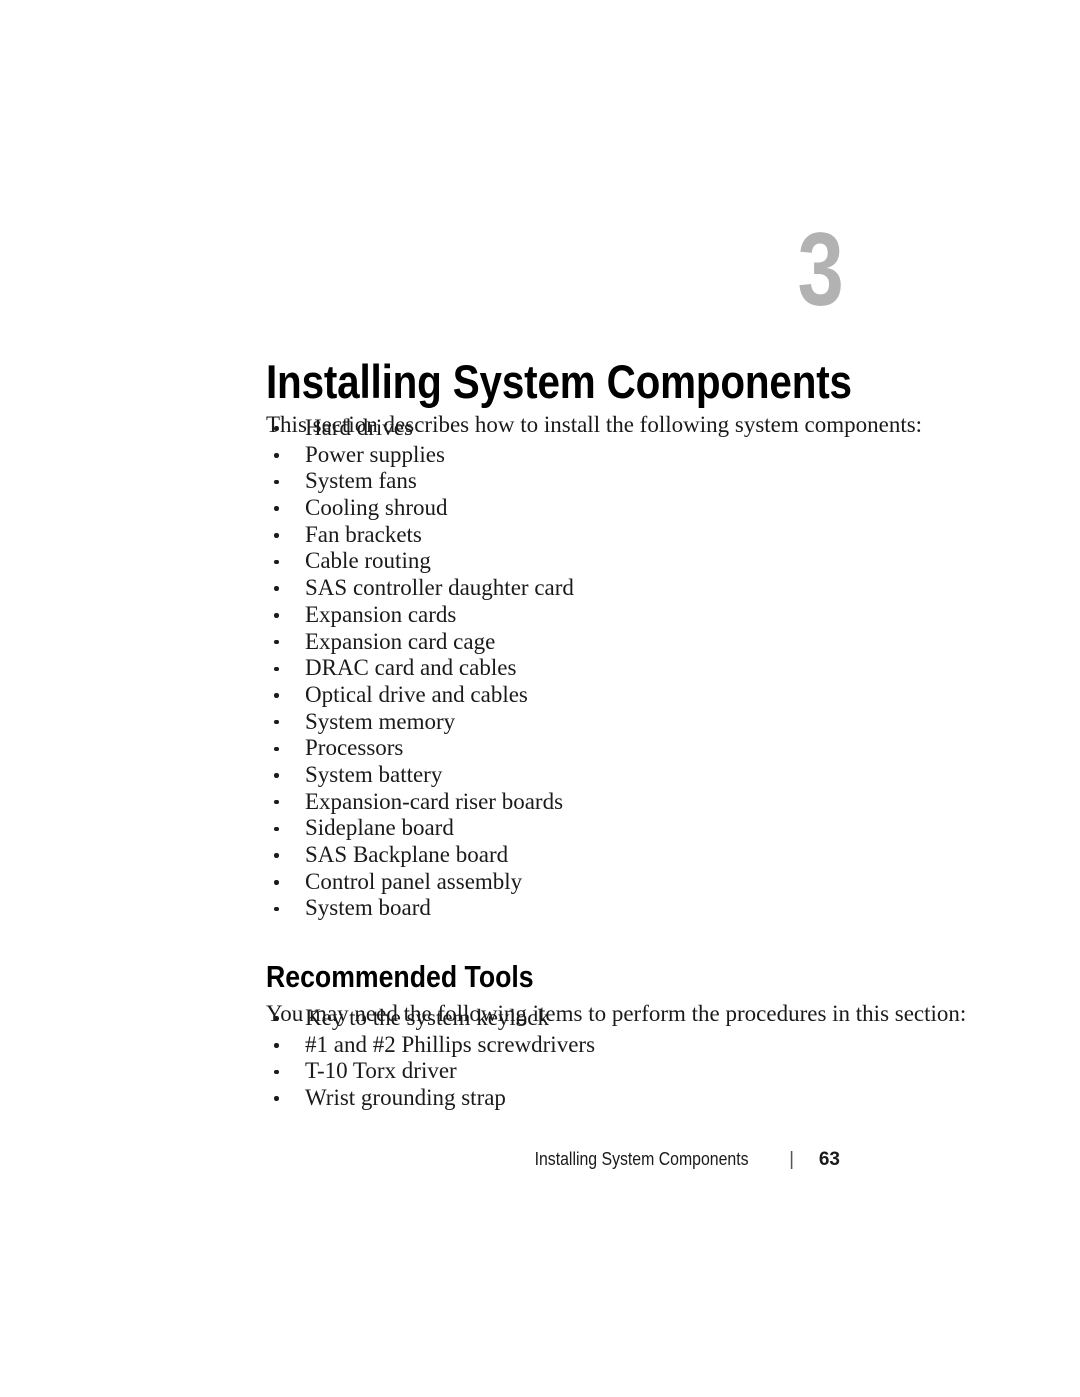 The height and width of the screenshot is (1397, 1080). What do you see at coordinates (420, 1159) in the screenshot?
I see `page-footer: Installing System Components | 63` at bounding box center [420, 1159].